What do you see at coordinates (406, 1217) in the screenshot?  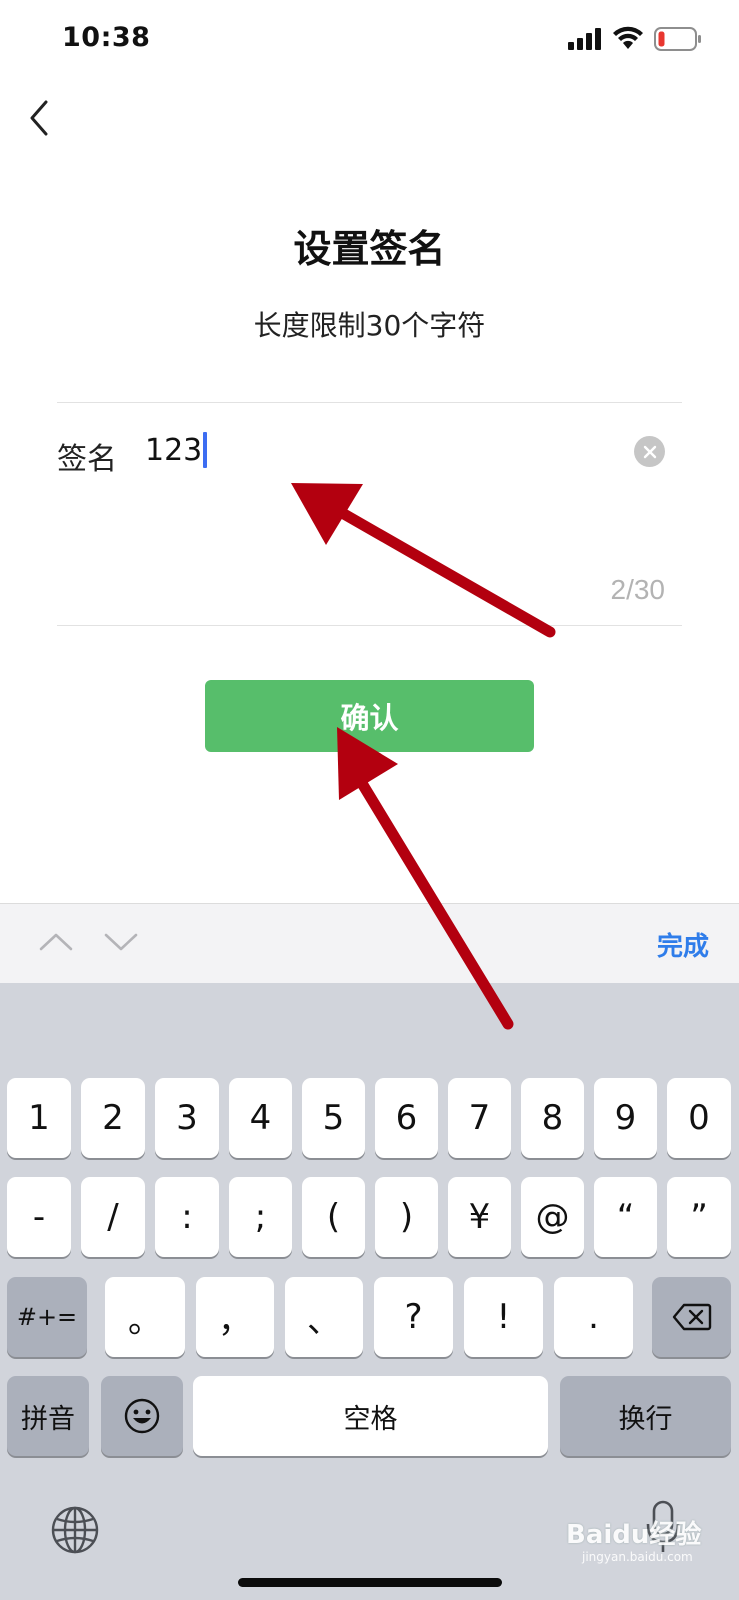 I see `key-right-paren: )` at bounding box center [406, 1217].